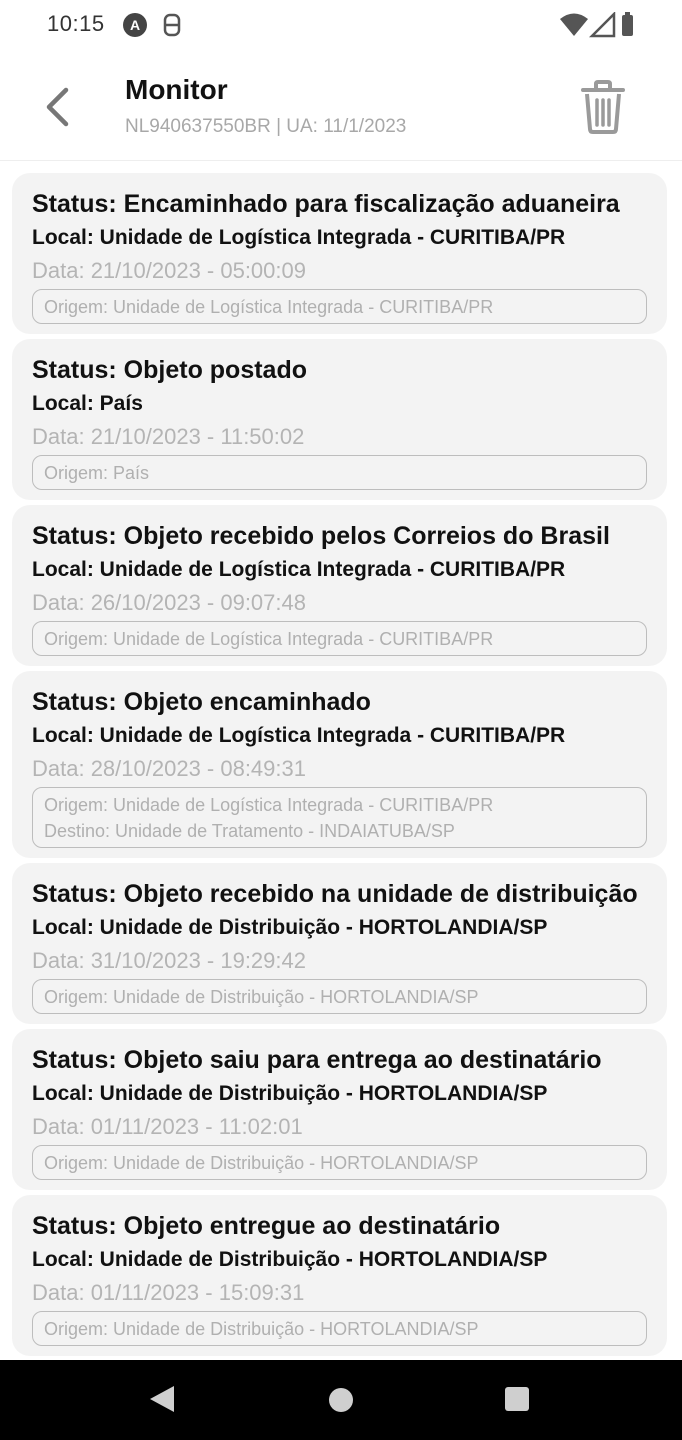  I want to click on event-local: Local: País, so click(87, 403).